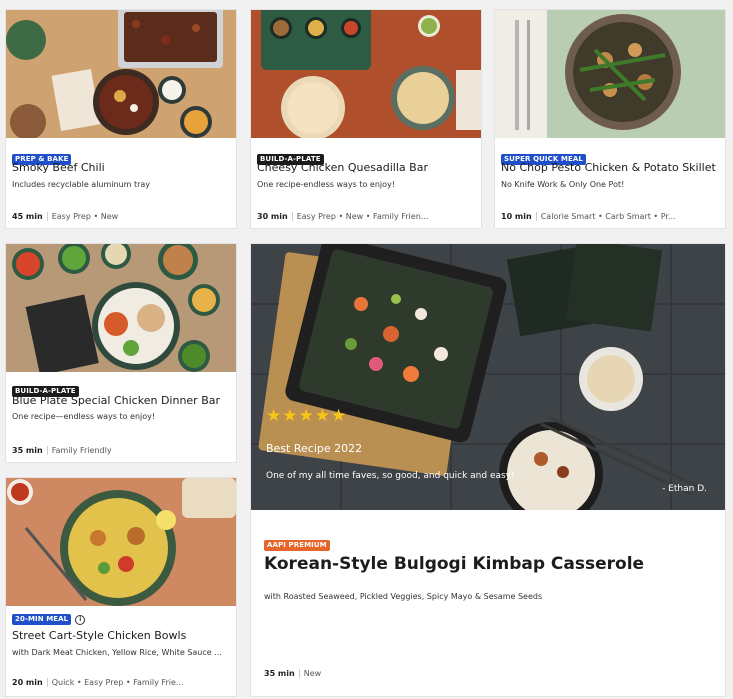 The width and height of the screenshot is (733, 699). I want to click on recipe-meta: 45 min Easy Prep • New, so click(65, 216).